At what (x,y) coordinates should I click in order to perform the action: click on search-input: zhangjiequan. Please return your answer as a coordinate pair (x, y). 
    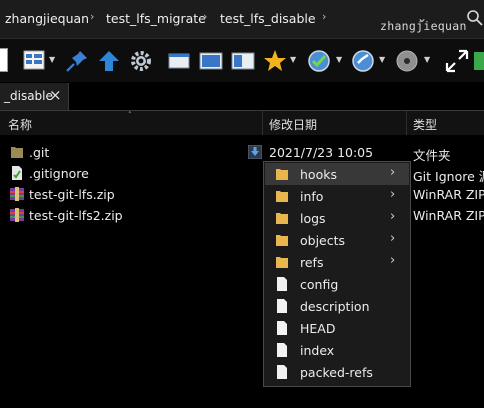
    Looking at the image, I should click on (423, 26).